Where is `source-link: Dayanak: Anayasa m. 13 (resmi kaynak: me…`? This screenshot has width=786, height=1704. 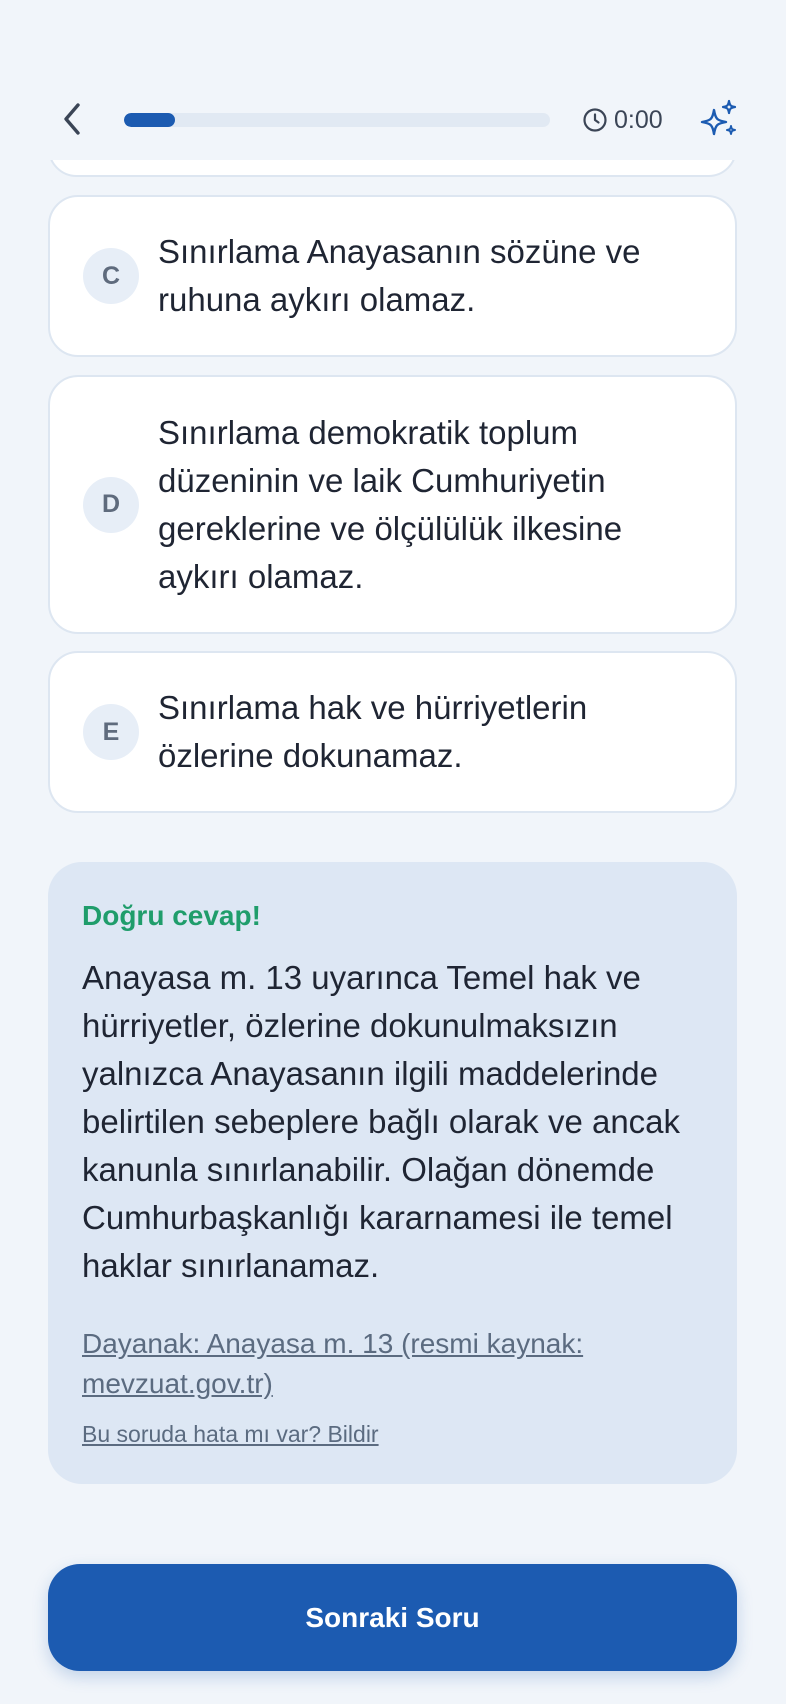 source-link: Dayanak: Anayasa m. 13 (resmi kaynak: me… is located at coordinates (362, 1364).